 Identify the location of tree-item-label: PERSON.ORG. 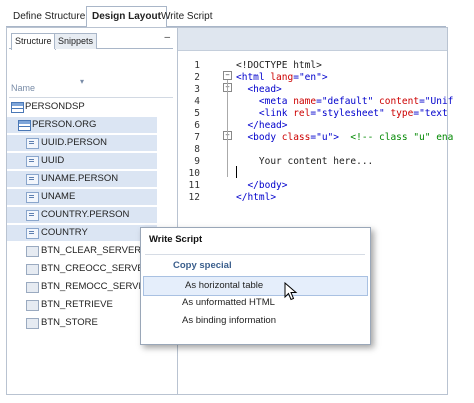
(64, 124).